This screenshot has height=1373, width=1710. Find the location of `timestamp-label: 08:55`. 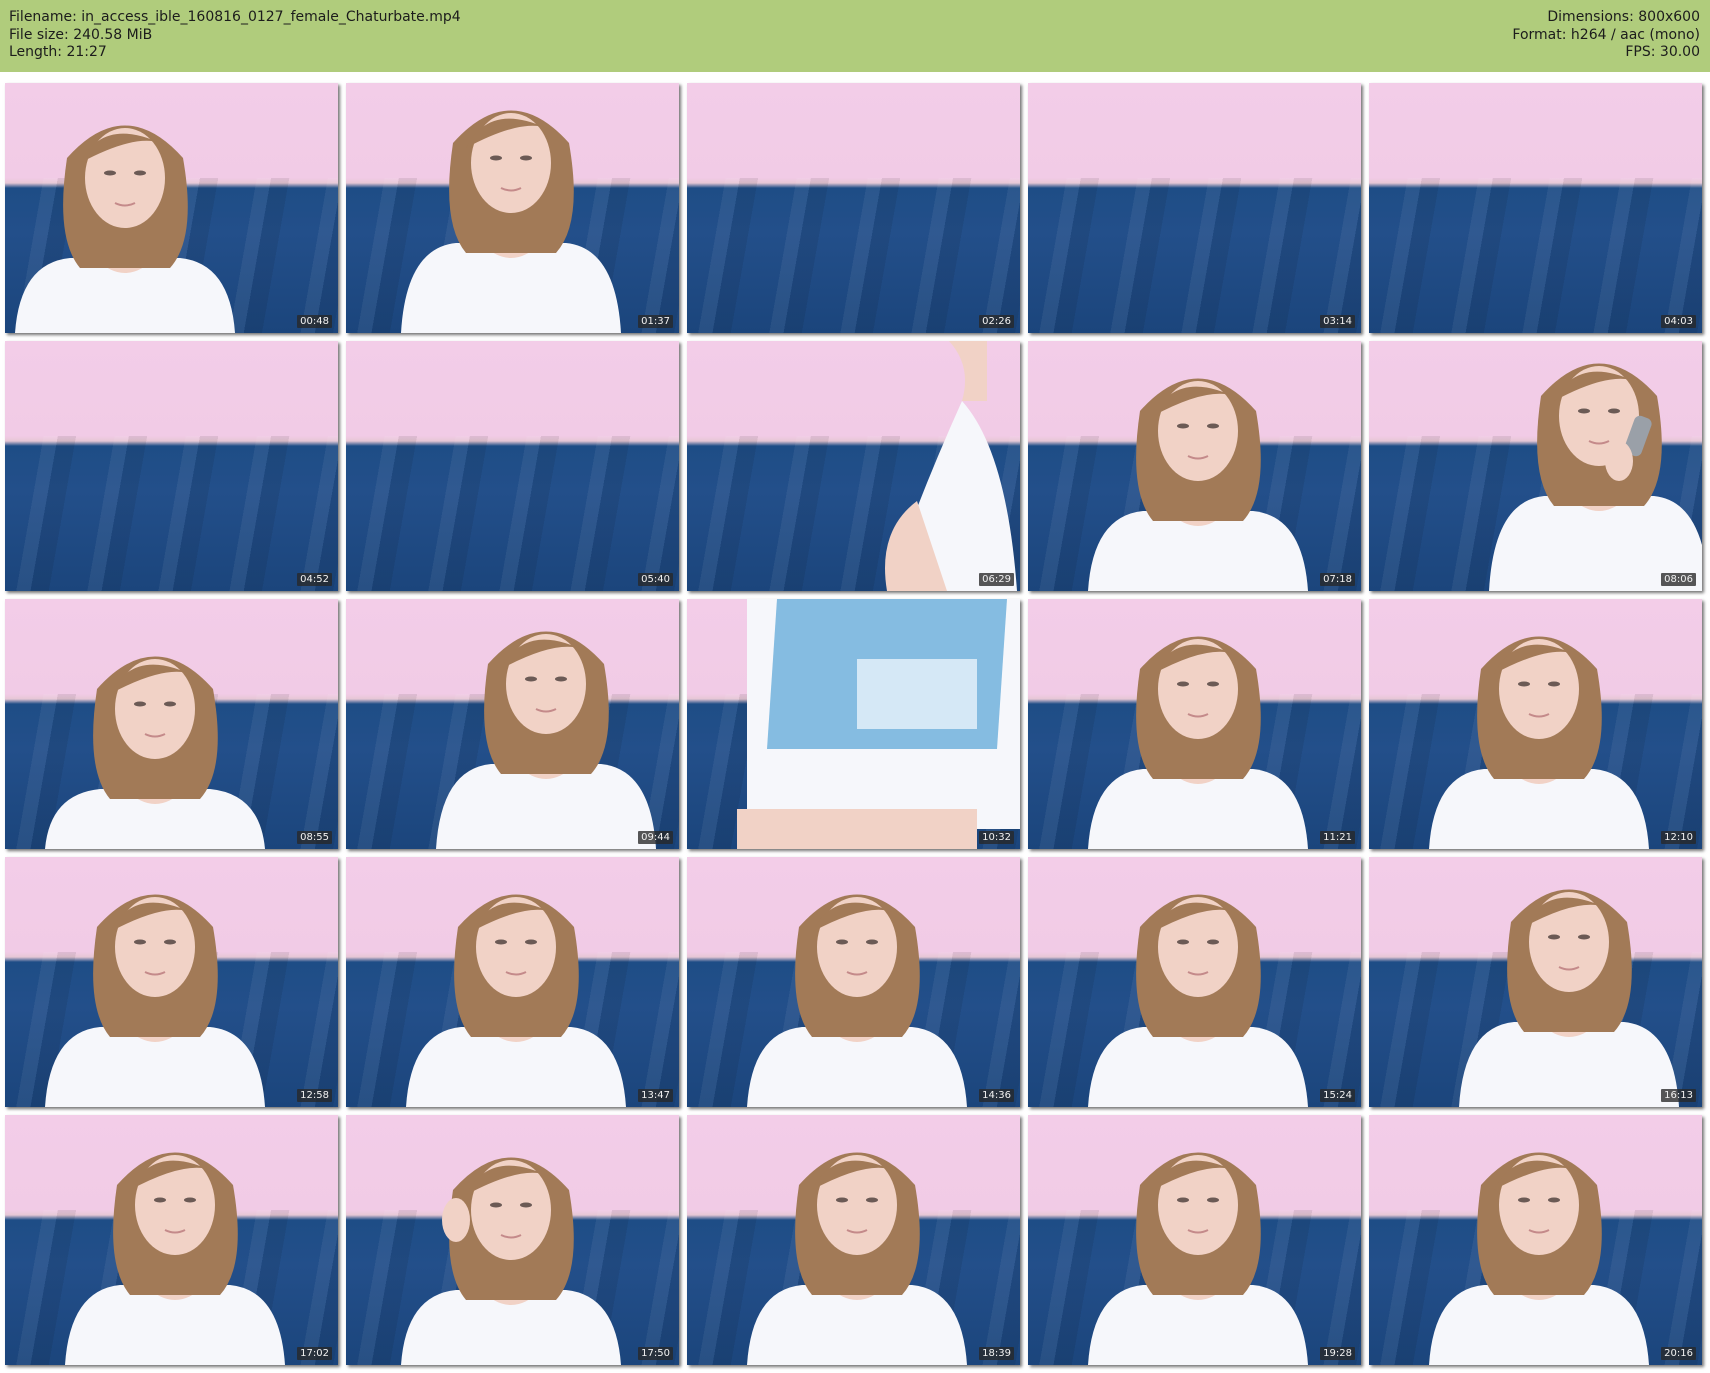

timestamp-label: 08:55 is located at coordinates (314, 837).